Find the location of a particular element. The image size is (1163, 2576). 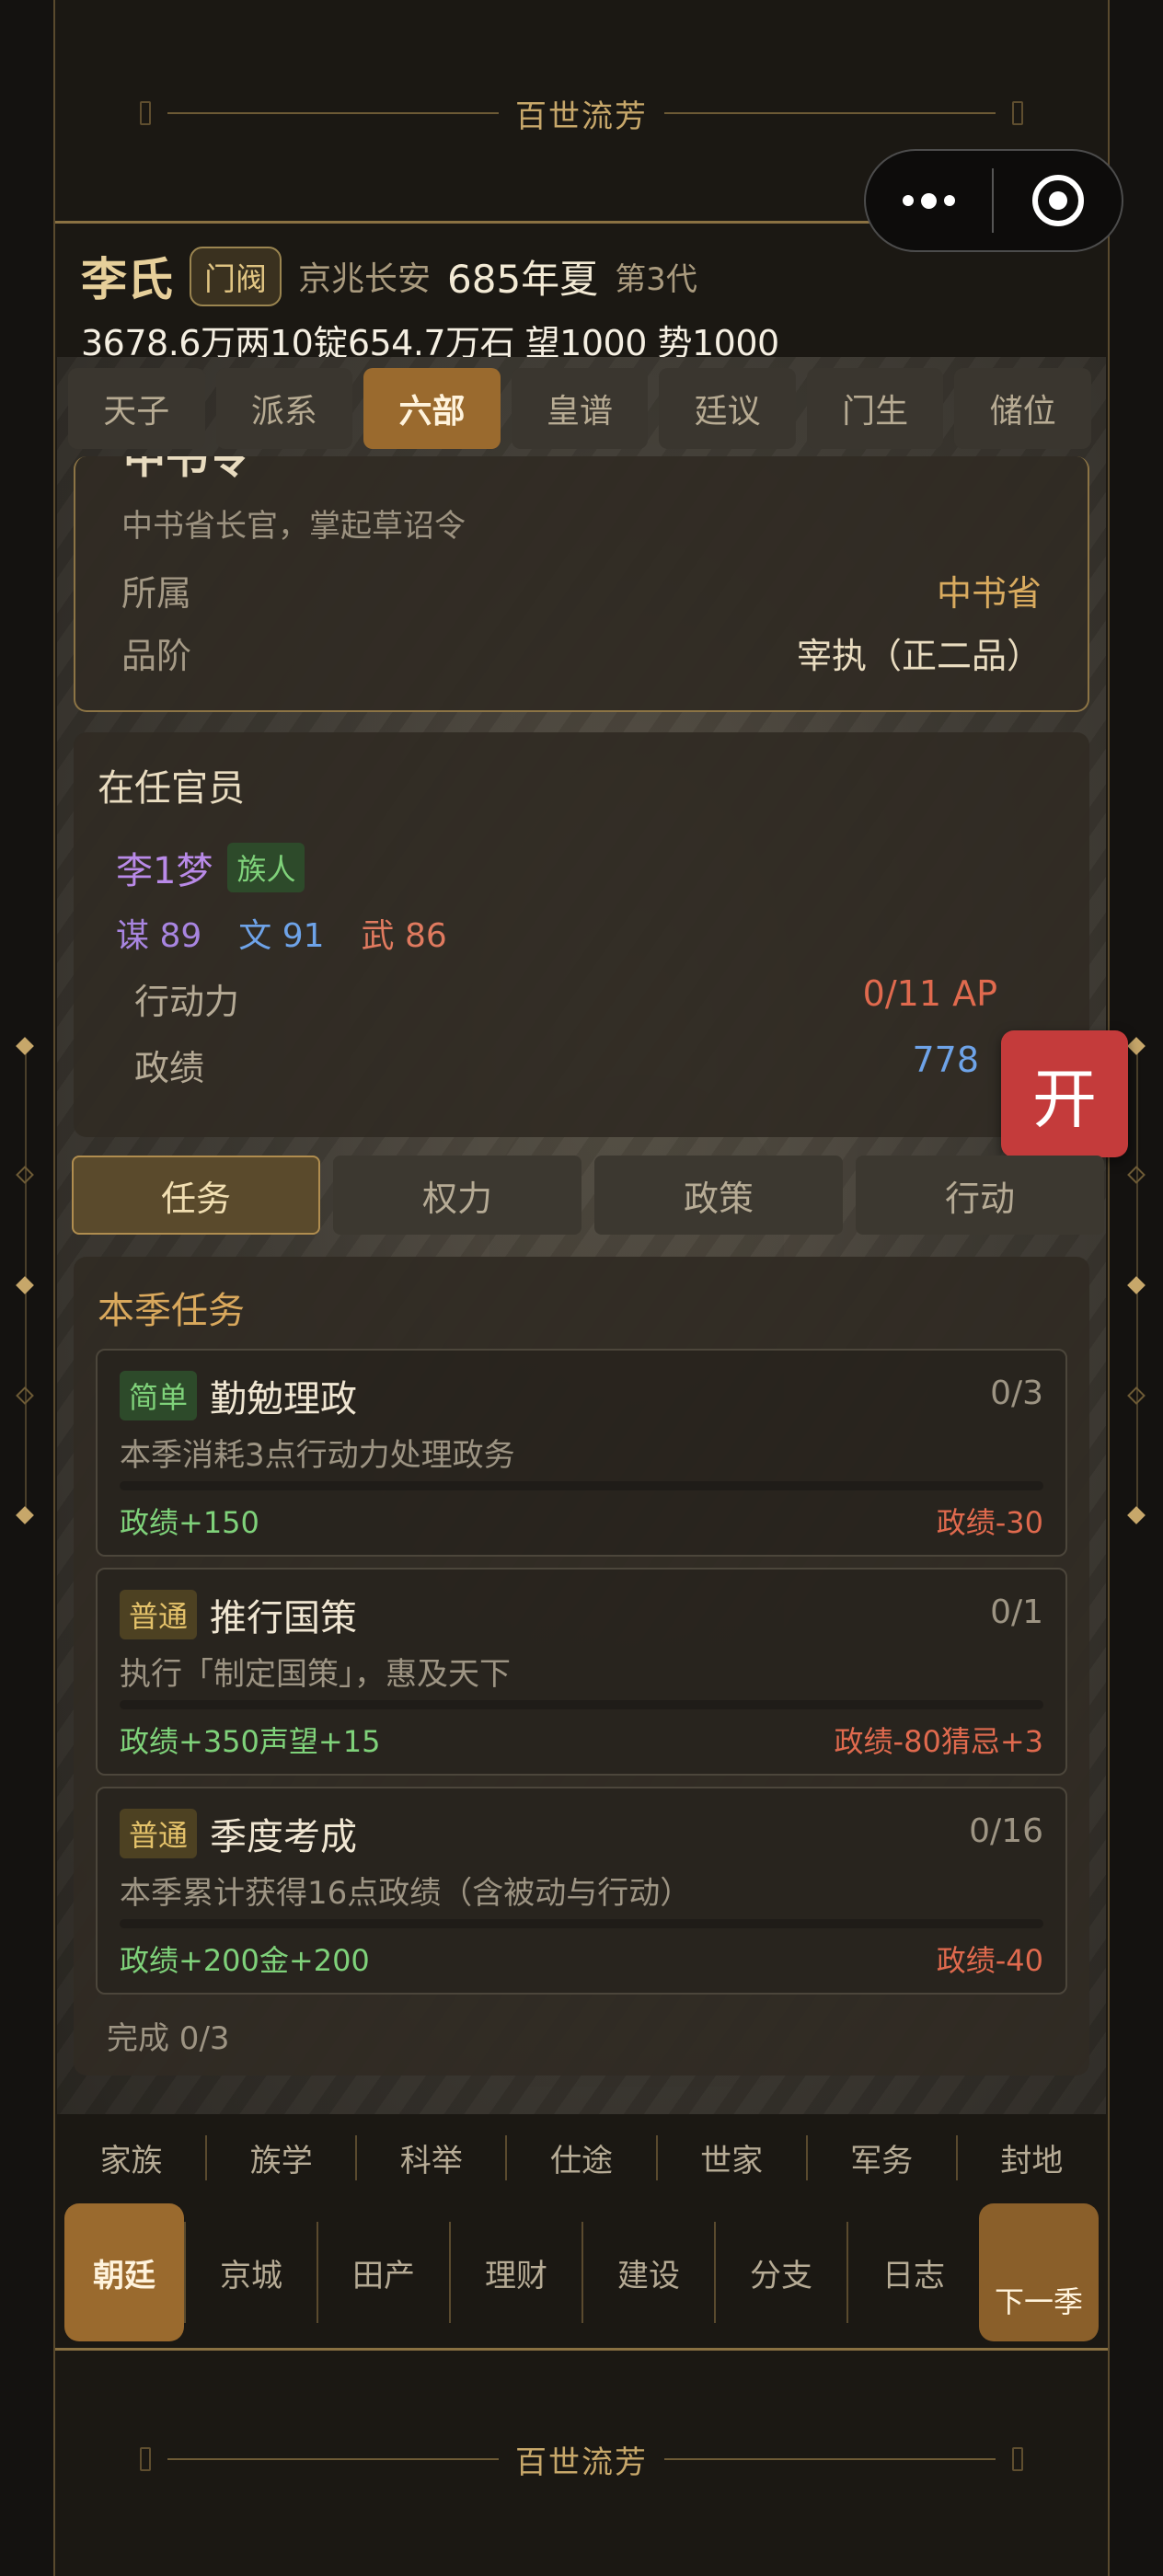

nav-exam: 科举 is located at coordinates (430, 2157).